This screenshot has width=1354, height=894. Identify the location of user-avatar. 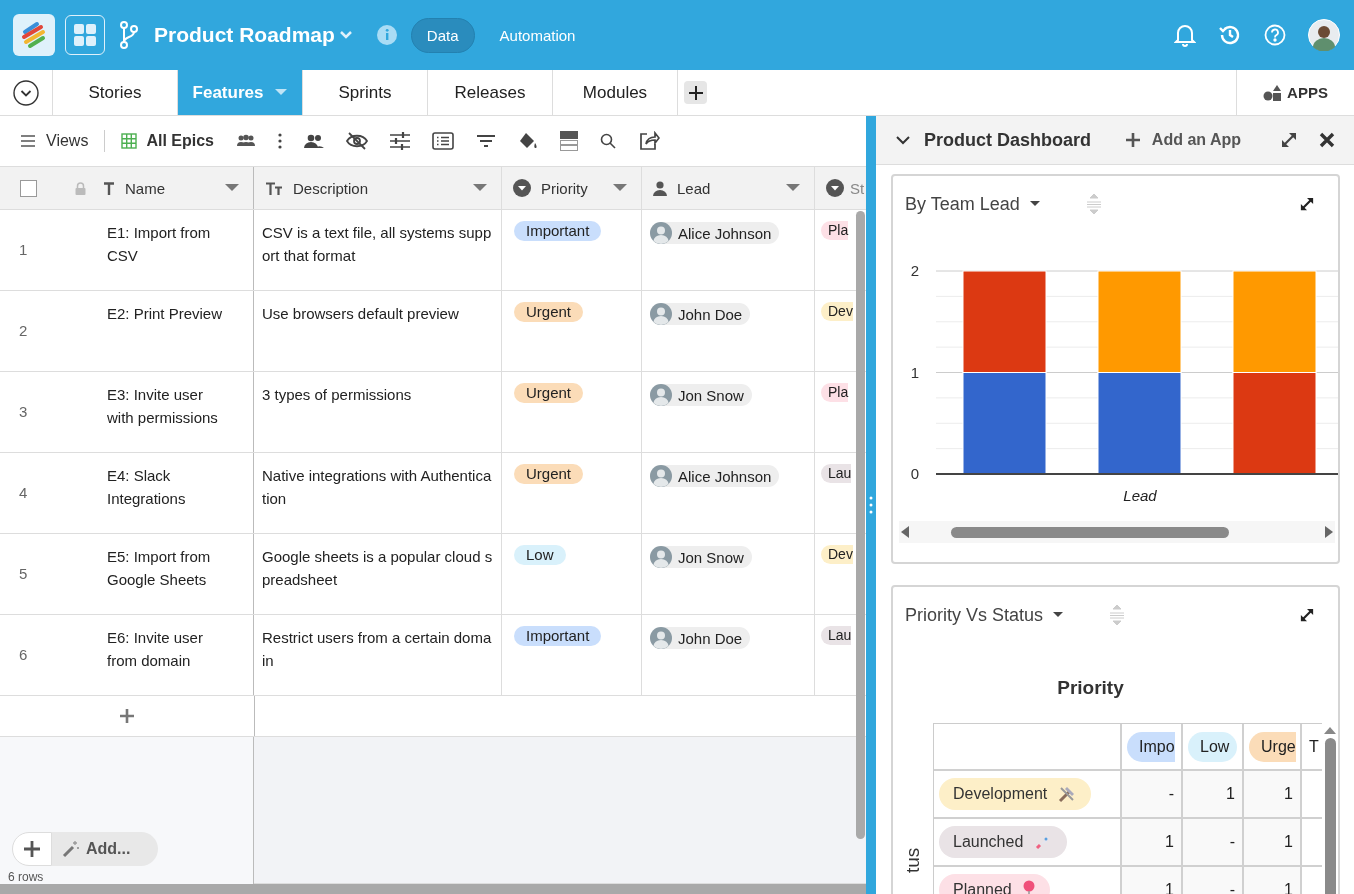
(1324, 35).